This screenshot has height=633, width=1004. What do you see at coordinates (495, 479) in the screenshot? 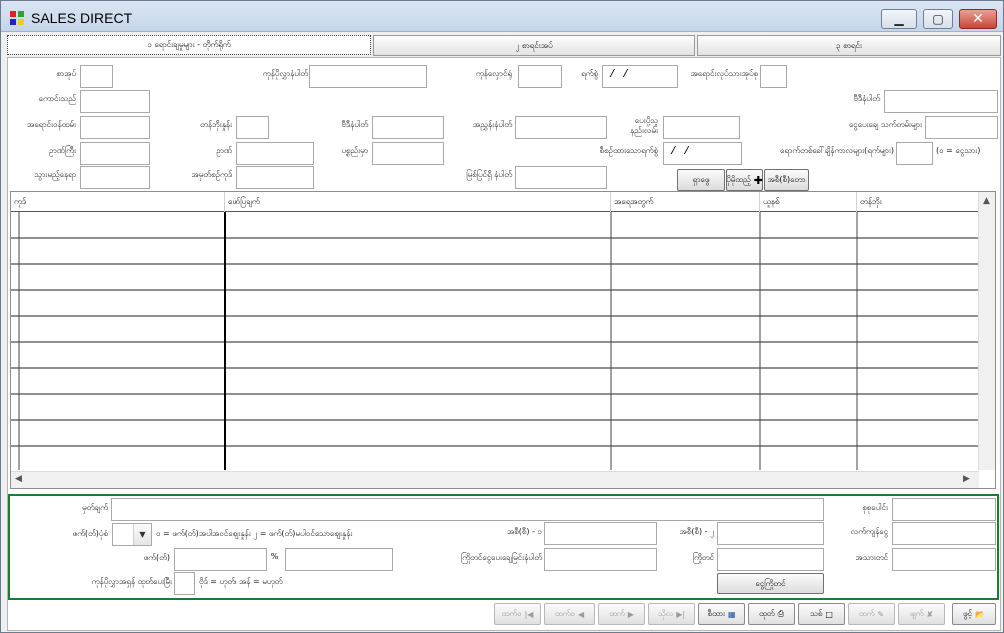
I see `grid-horizontal-scrollbar: ◀ ▶` at bounding box center [495, 479].